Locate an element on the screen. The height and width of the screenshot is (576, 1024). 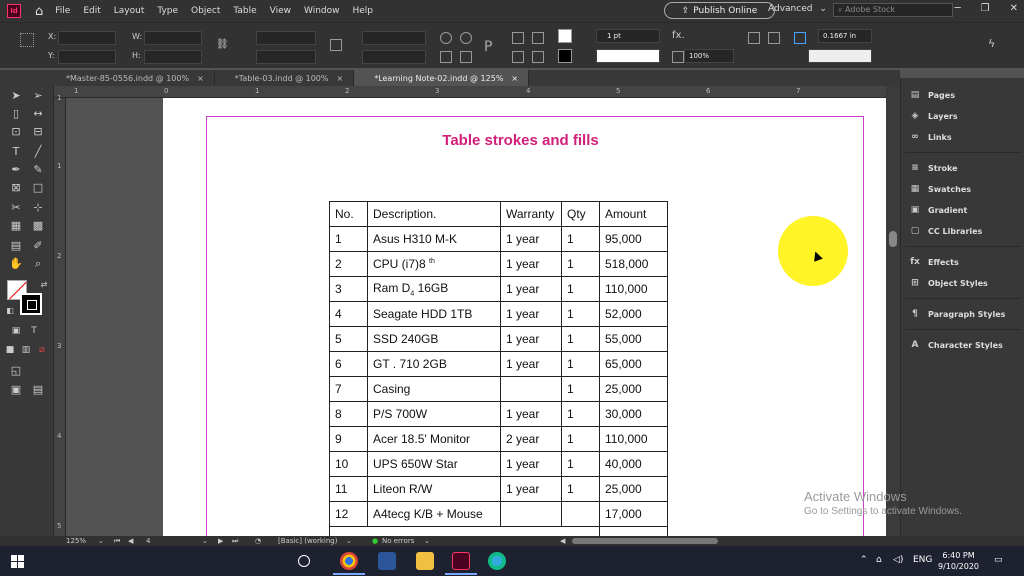
workspace-switcher: Advanced ⌄ is located at coordinates (795, 9).